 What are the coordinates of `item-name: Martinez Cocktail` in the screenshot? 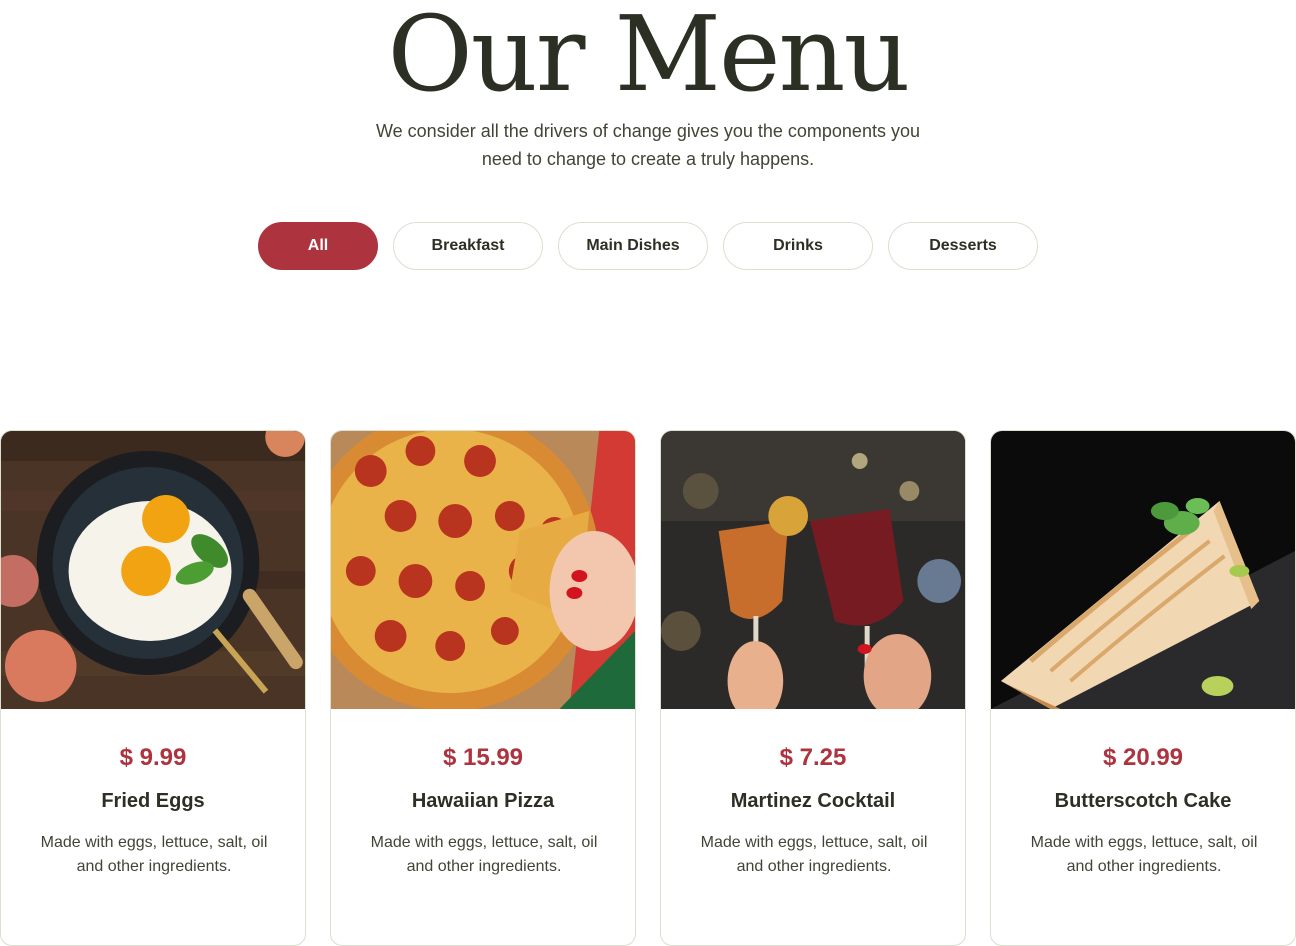 It's located at (813, 801).